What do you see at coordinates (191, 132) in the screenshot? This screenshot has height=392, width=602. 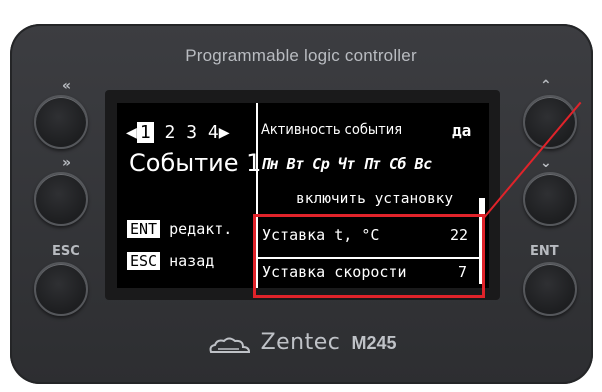 I see `tab-3: 3` at bounding box center [191, 132].